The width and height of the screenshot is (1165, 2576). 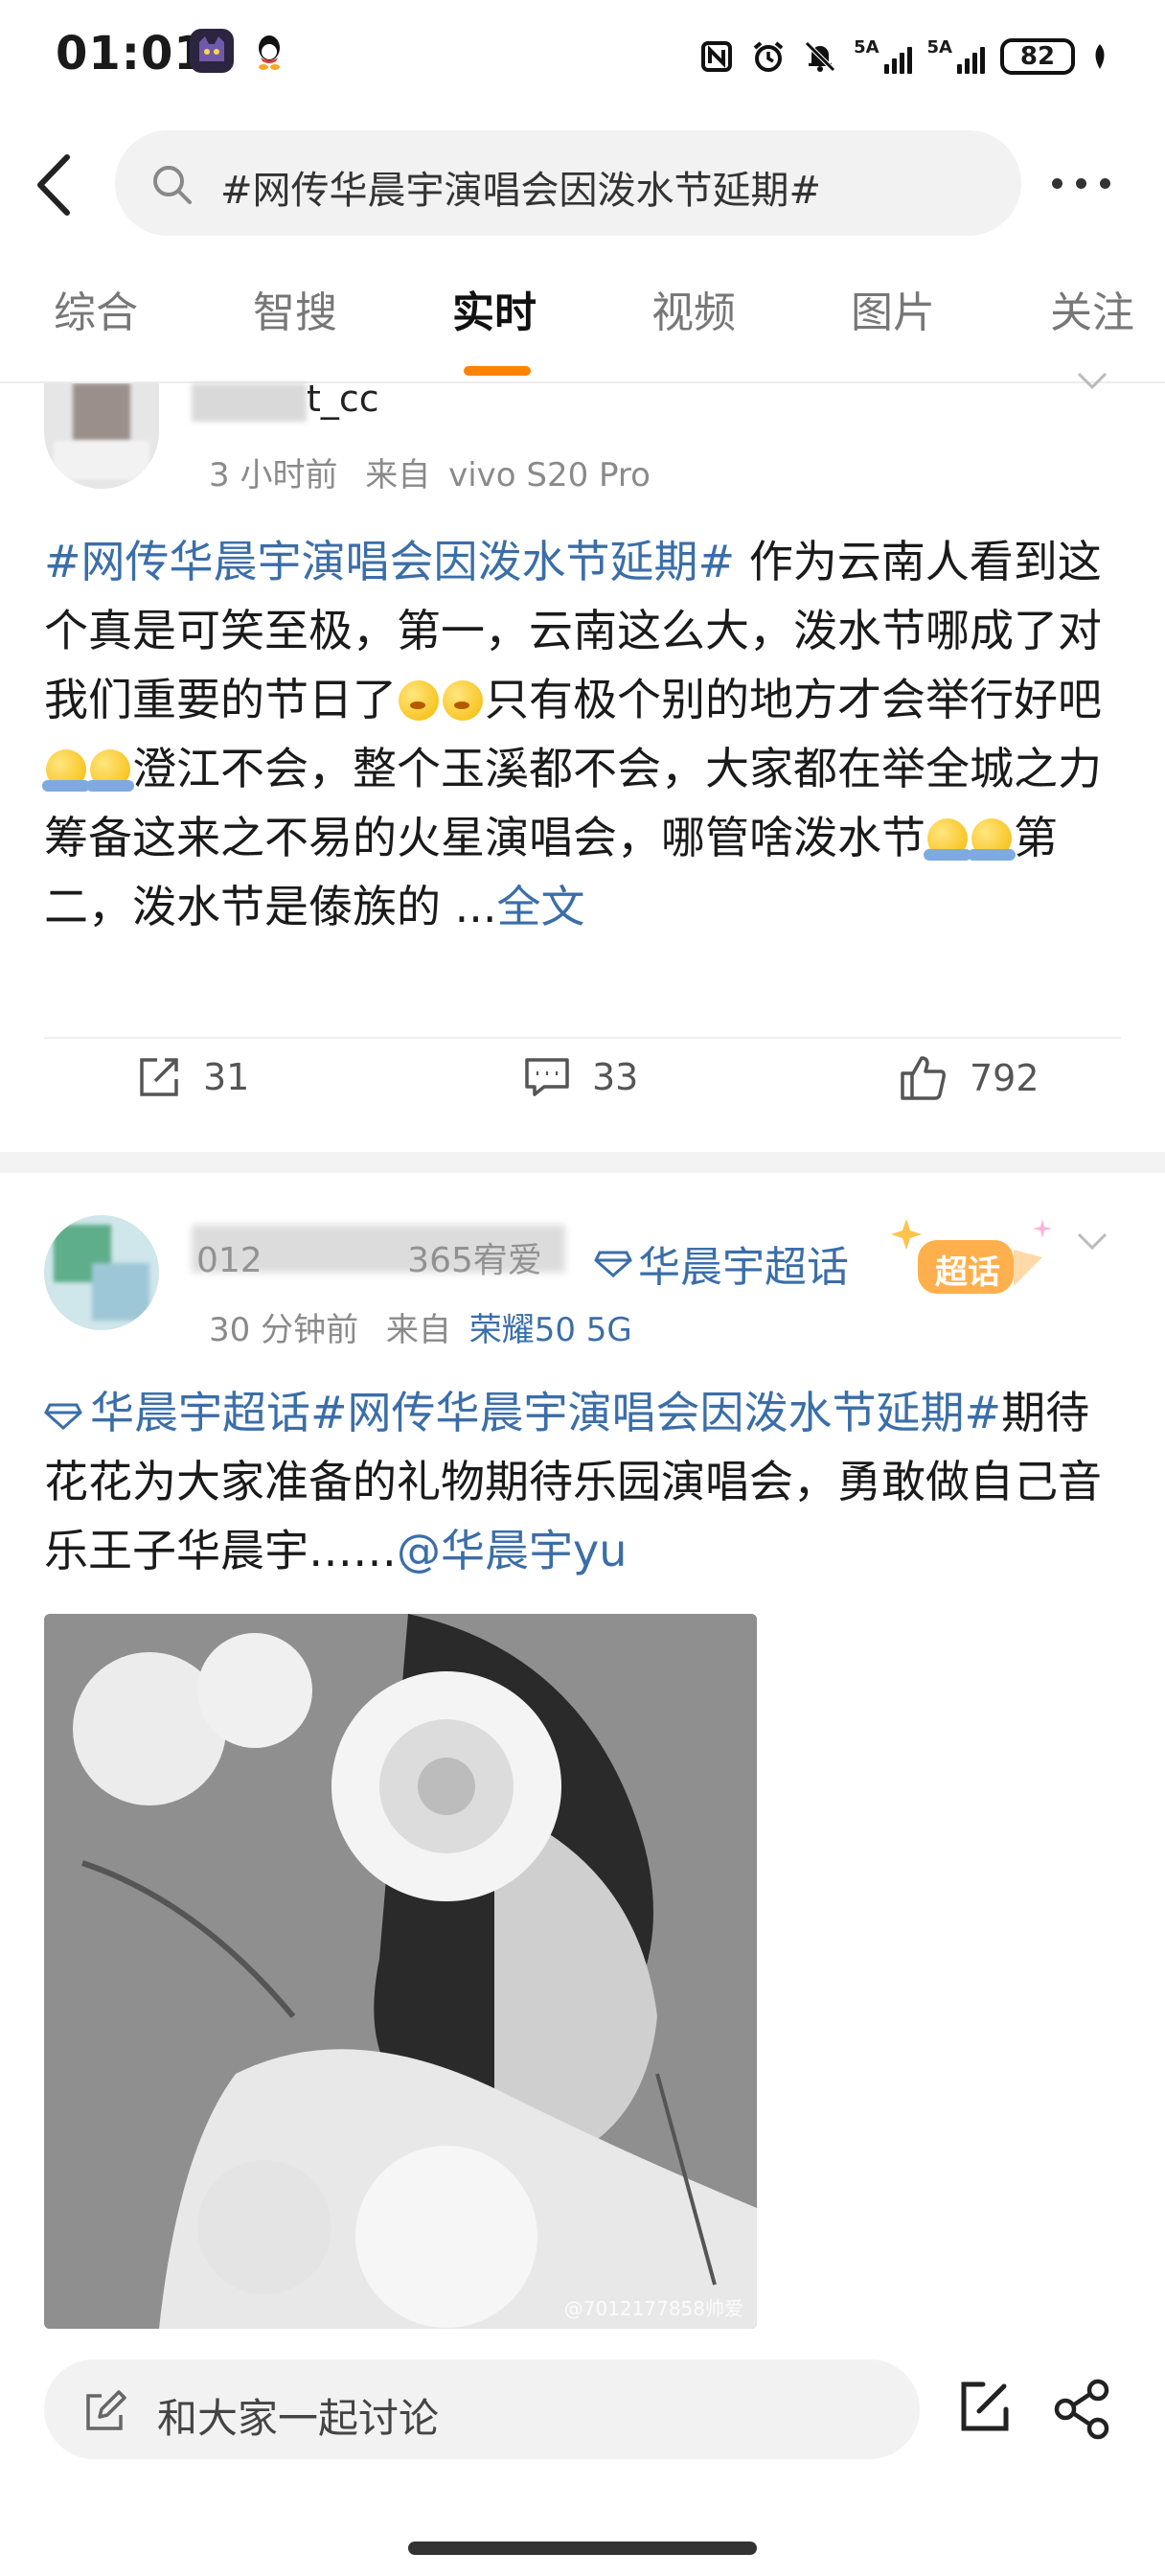 What do you see at coordinates (1095, 183) in the screenshot?
I see `more-options-button` at bounding box center [1095, 183].